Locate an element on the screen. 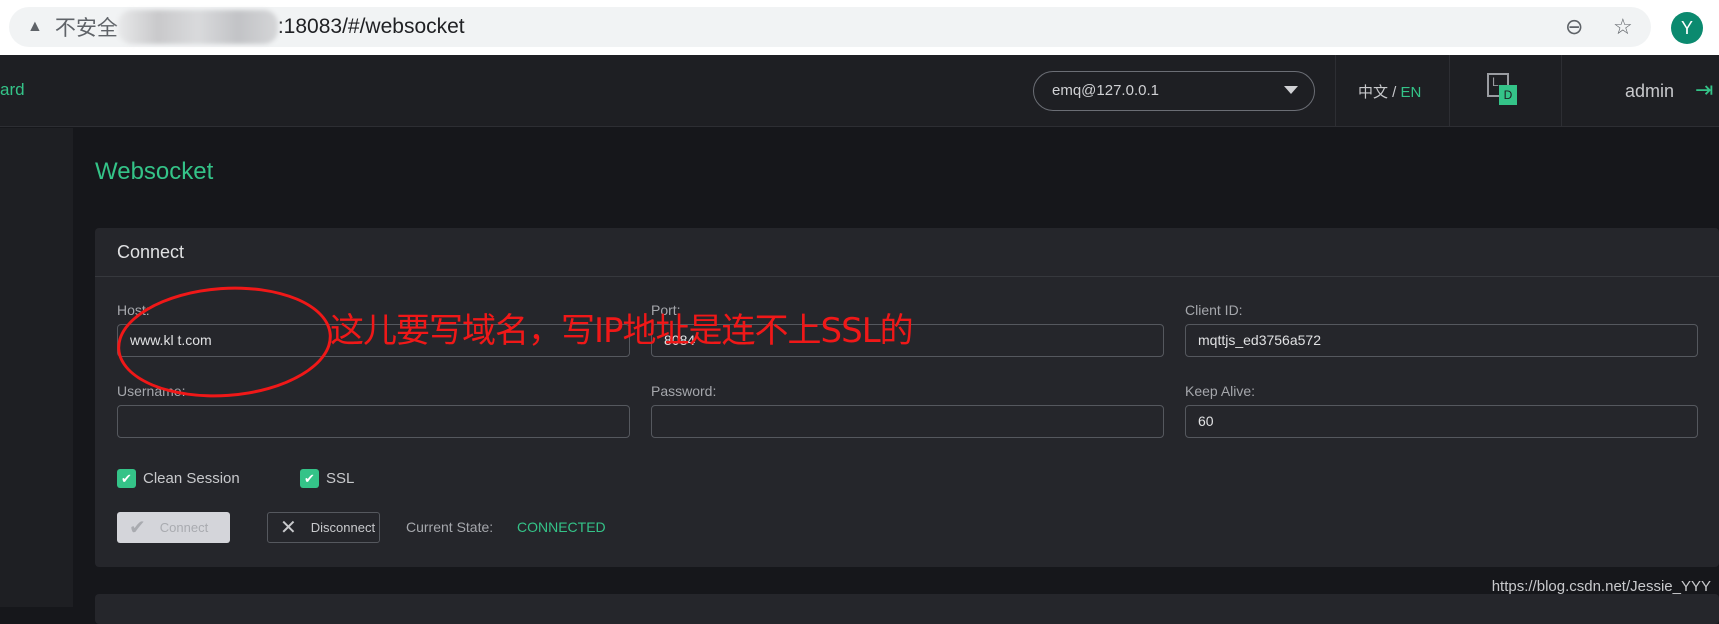 The image size is (1719, 624). password-label: Password: is located at coordinates (684, 391).